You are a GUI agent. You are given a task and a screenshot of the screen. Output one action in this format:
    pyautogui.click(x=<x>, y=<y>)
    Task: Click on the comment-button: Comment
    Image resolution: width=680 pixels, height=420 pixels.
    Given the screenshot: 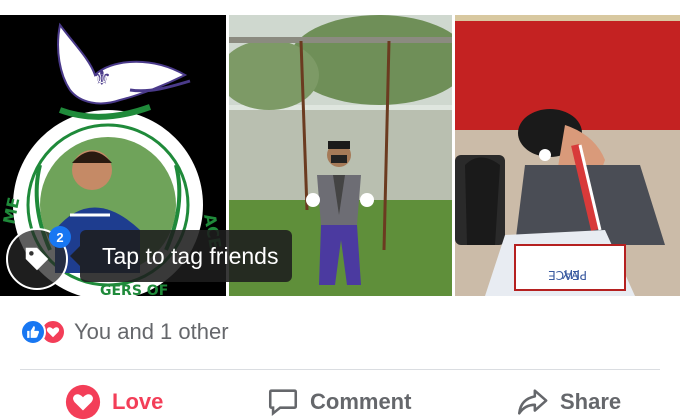 What is the action you would take?
    pyautogui.click(x=338, y=402)
    